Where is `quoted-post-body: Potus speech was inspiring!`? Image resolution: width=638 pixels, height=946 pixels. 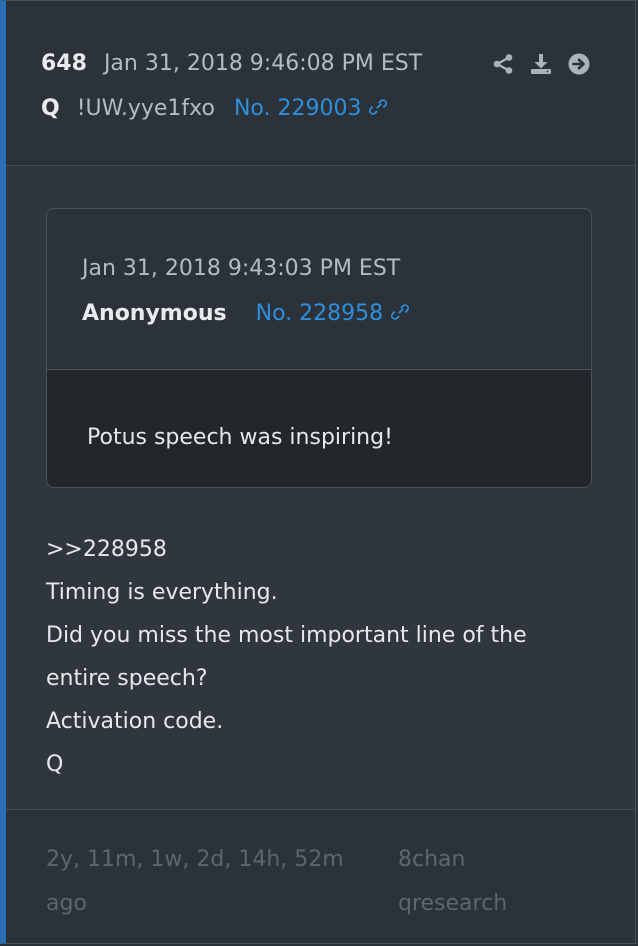 quoted-post-body: Potus speech was inspiring! is located at coordinates (319, 428).